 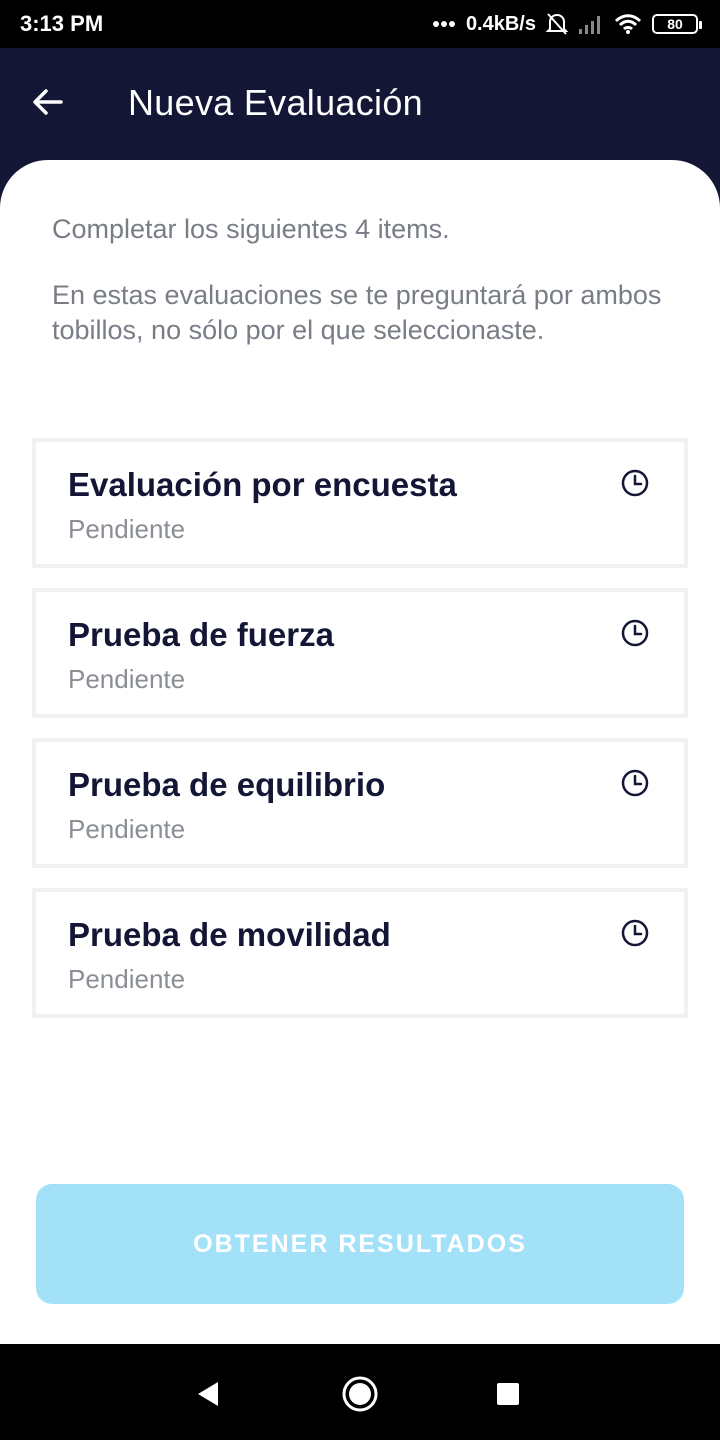 I want to click on dots-icon, so click(x=444, y=24).